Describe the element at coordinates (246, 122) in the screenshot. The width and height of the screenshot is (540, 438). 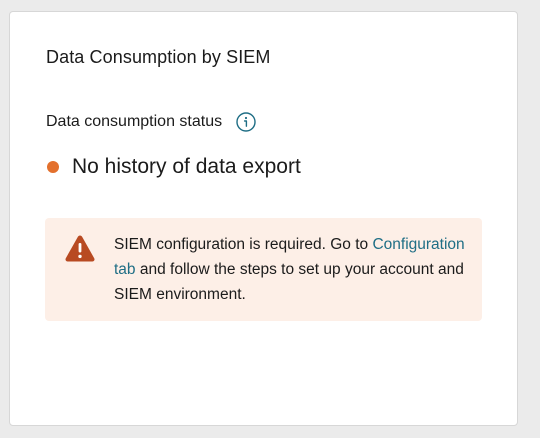
I see `info-icon` at that location.